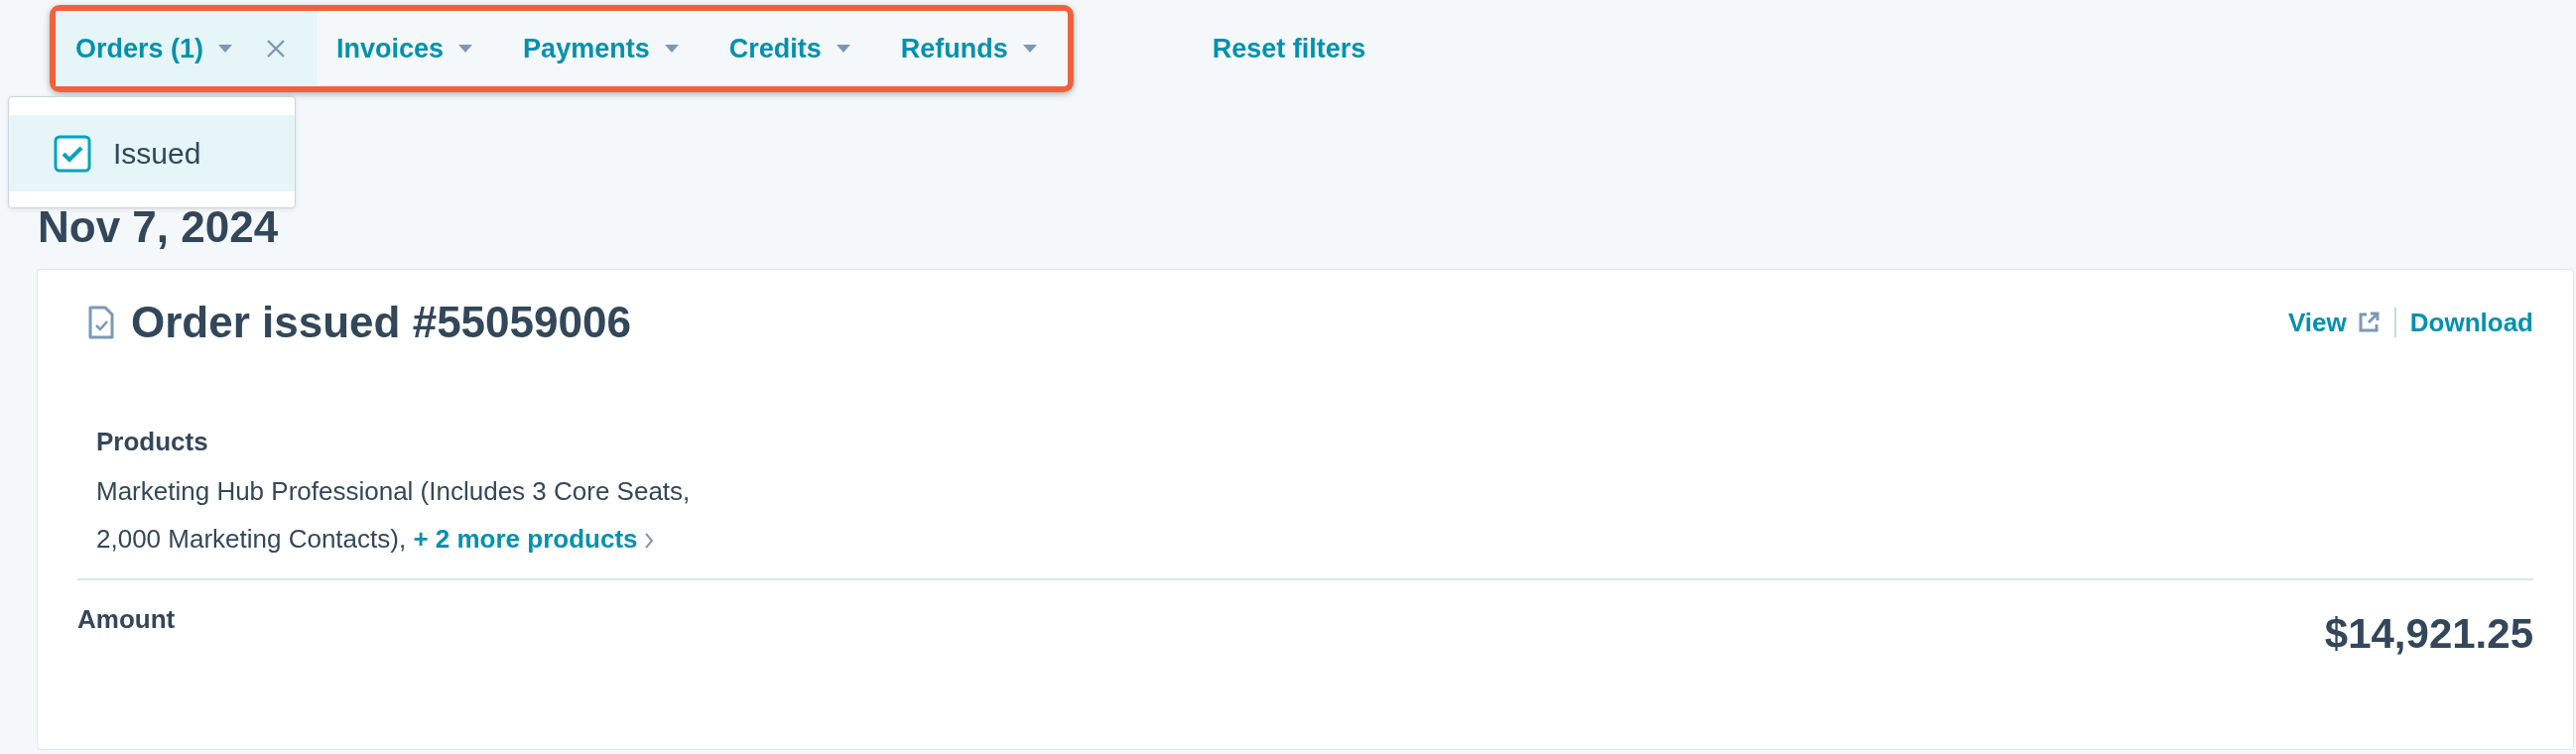  What do you see at coordinates (394, 515) in the screenshot?
I see `products-description: Marketing Hub Professional (Includes 3 Core Seats, 2,000 Marketing Contacts), + 2 more products` at bounding box center [394, 515].